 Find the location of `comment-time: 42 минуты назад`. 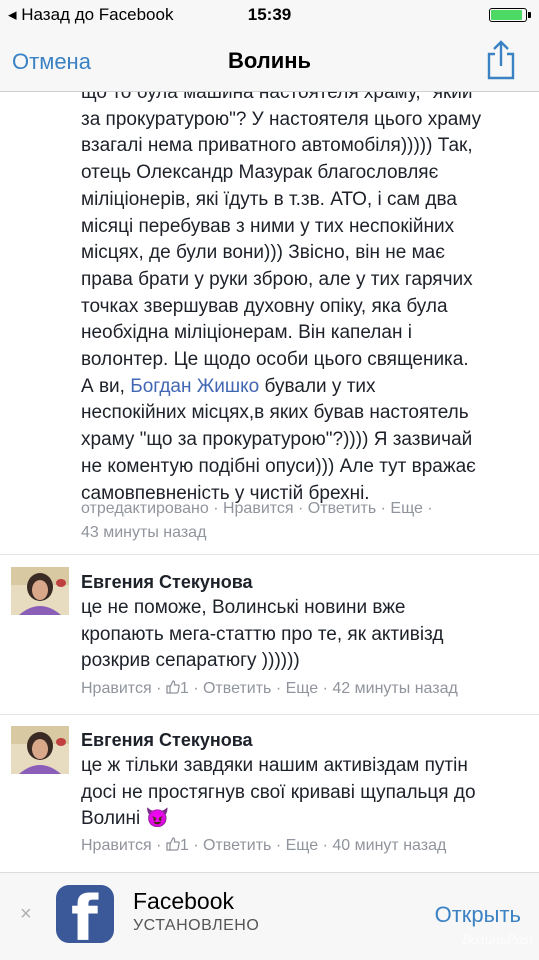

comment-time: 42 минуты назад is located at coordinates (395, 688).